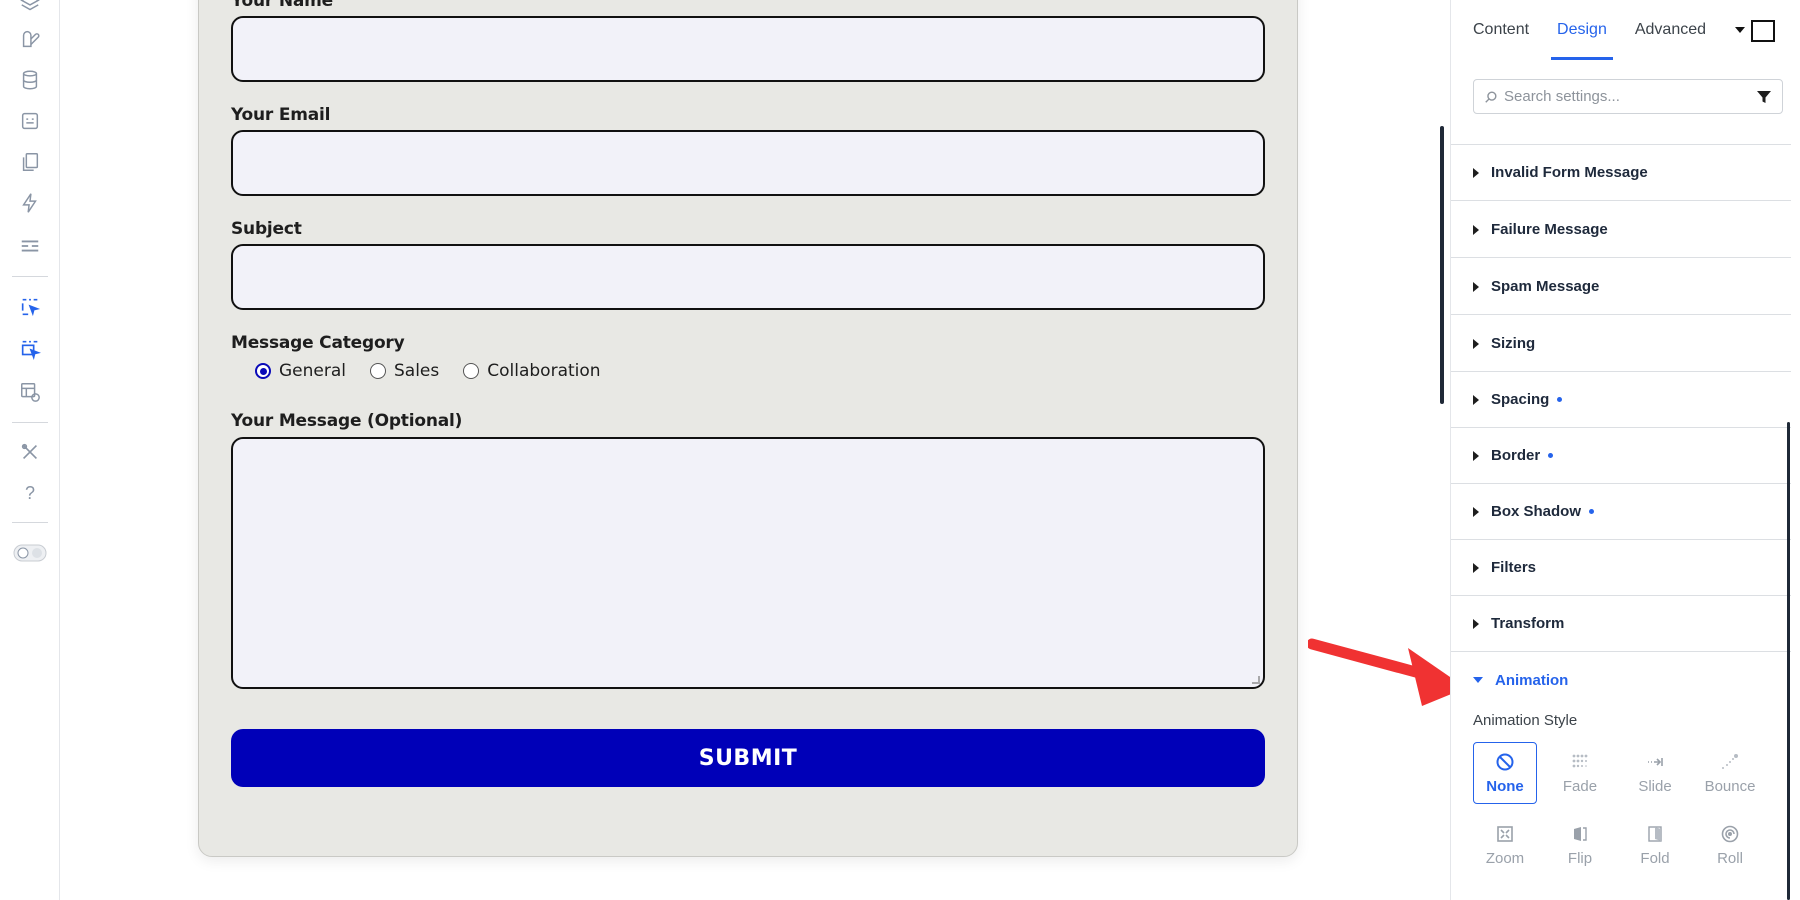  I want to click on theme-toggle-icon, so click(30, 553).